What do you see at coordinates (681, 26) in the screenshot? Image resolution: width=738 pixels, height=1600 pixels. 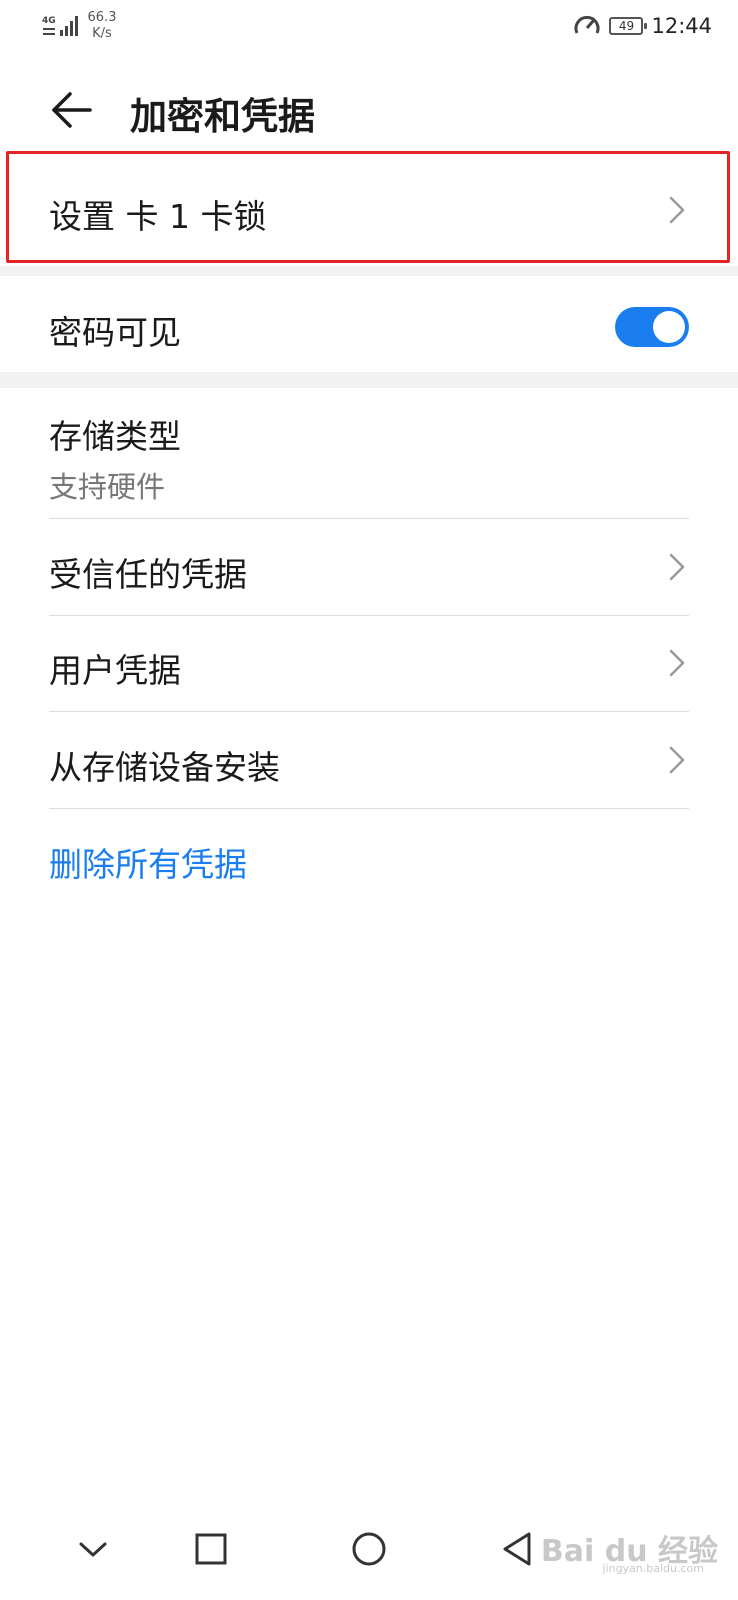 I see `clock: 12:44` at bounding box center [681, 26].